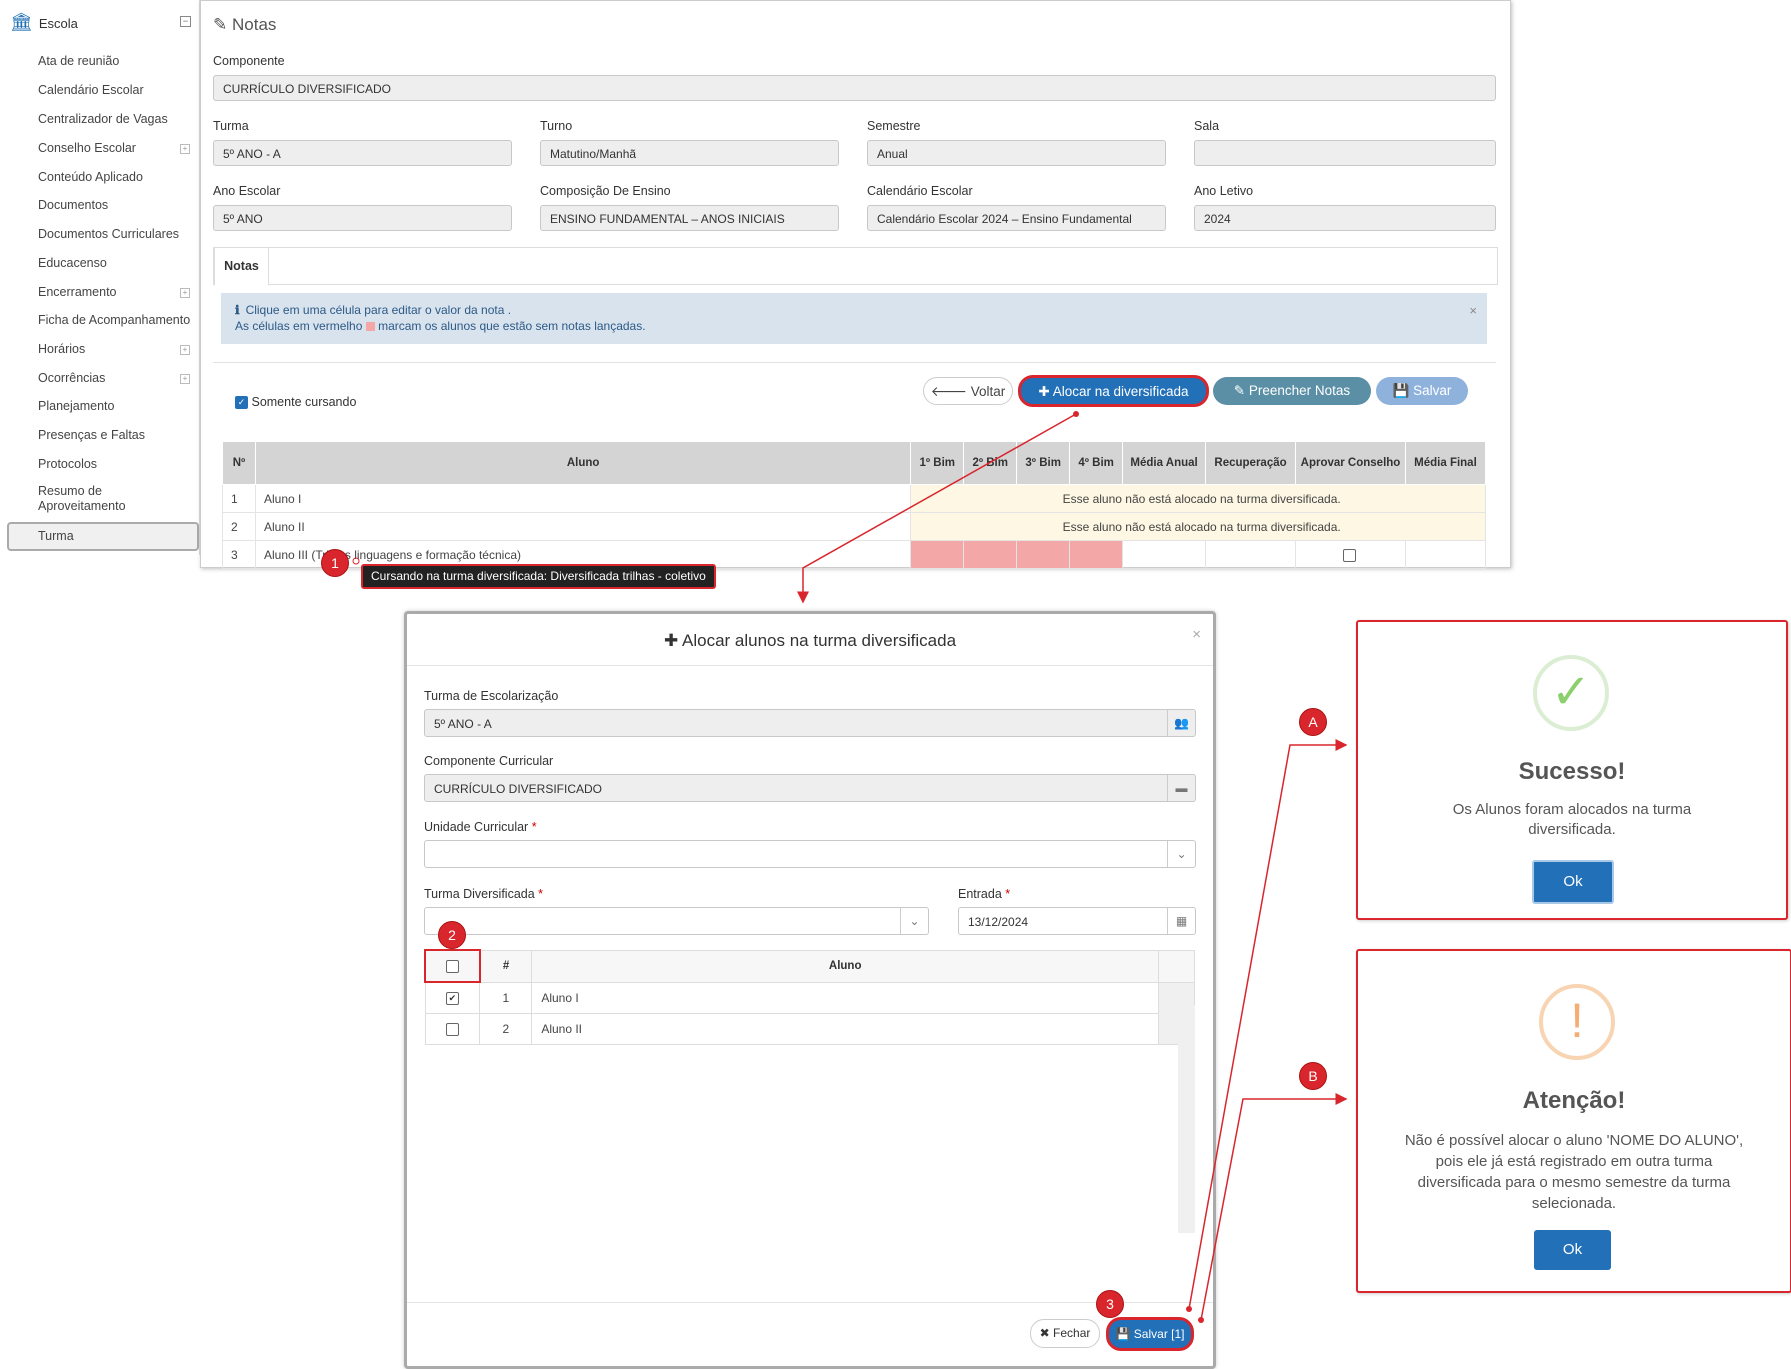  I want to click on arrow-to-warning, so click(1274, 1207).